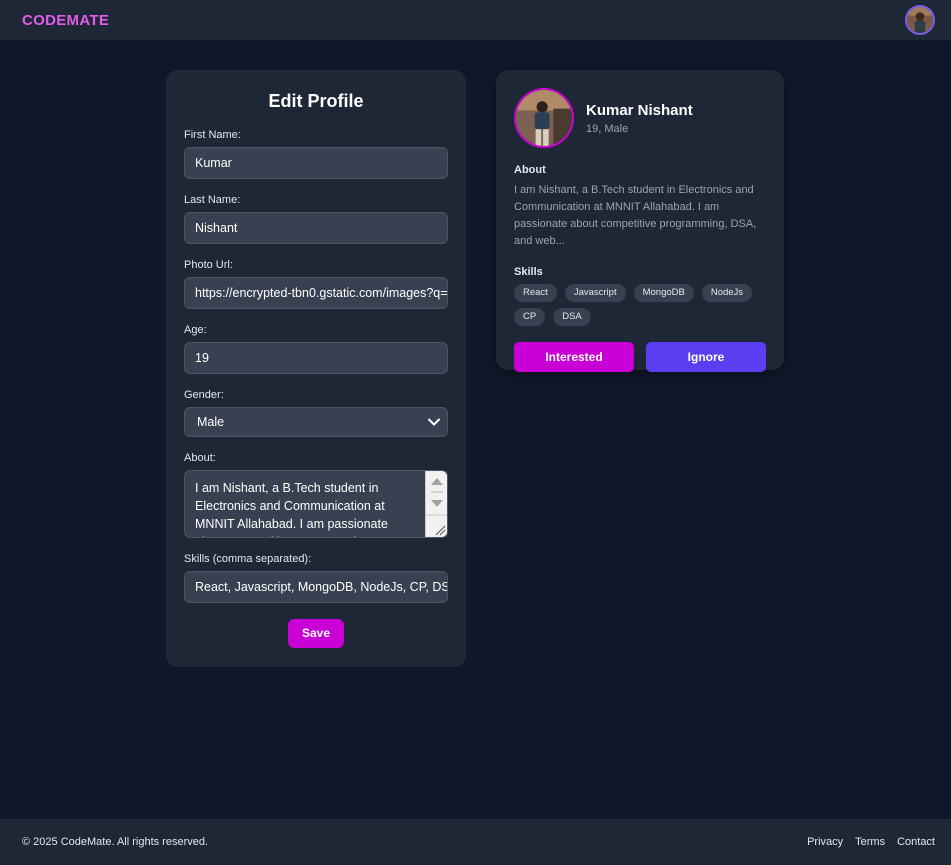  I want to click on copyright-text: © 2025 CodeMate. All rights reserved., so click(115, 842).